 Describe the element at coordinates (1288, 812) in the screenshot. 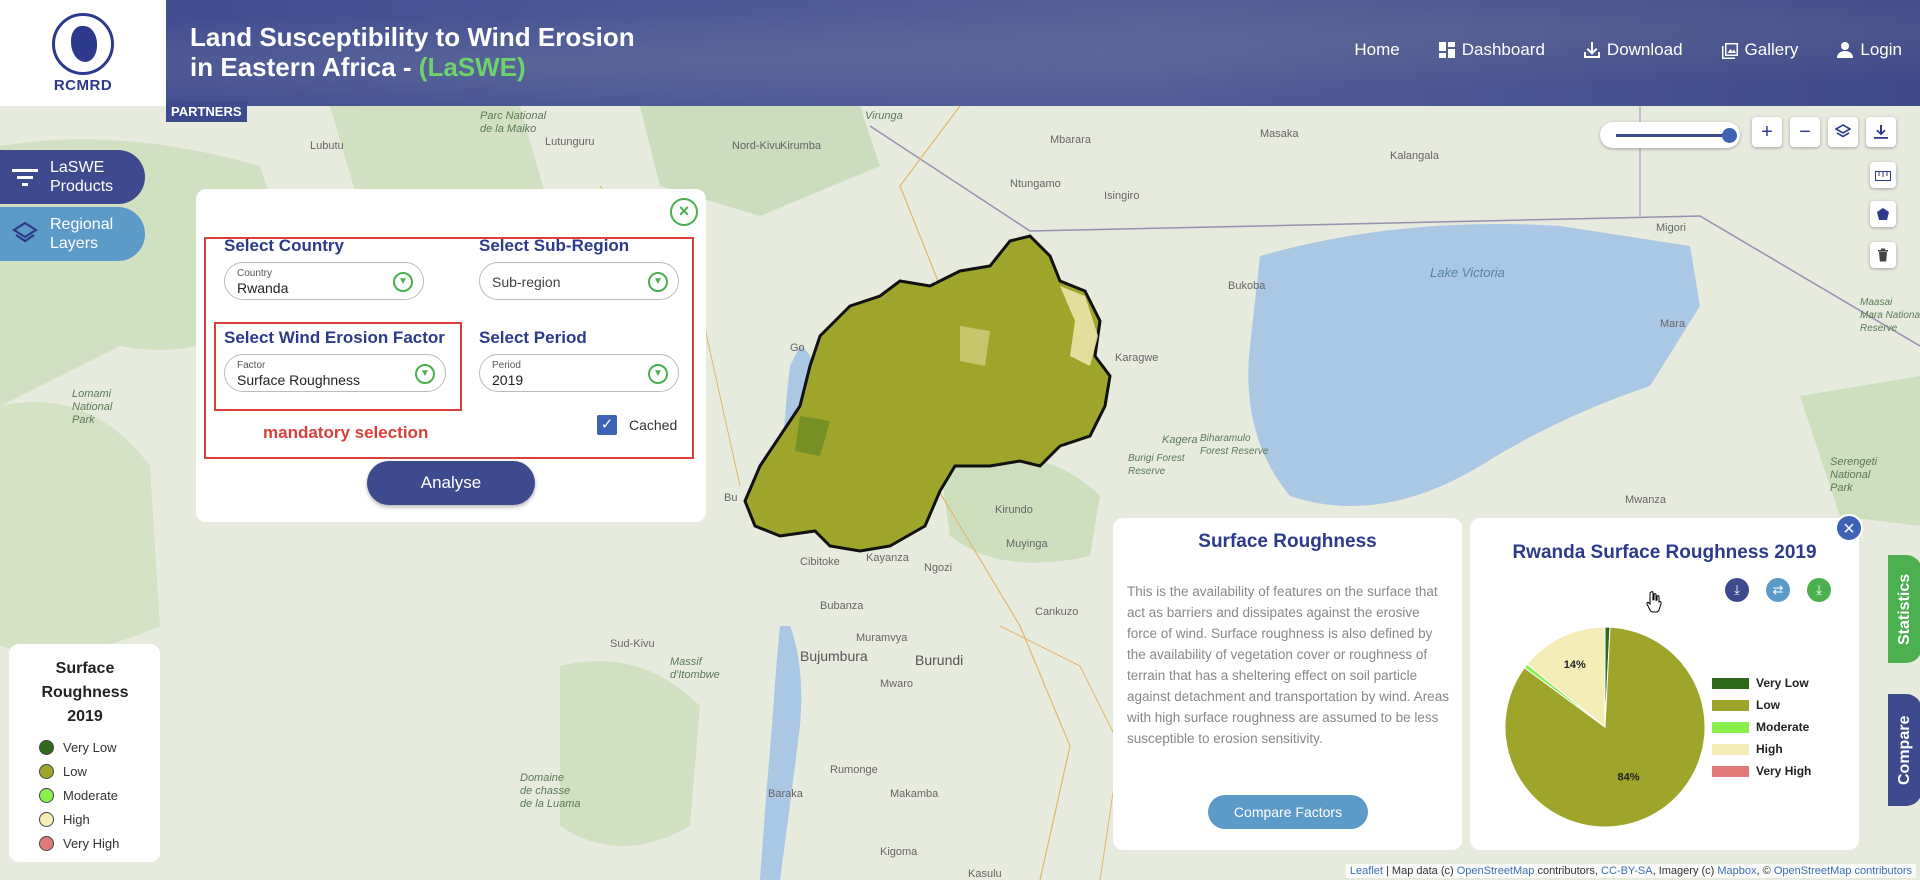

I see `compare-factors-button: Compare Factors` at that location.